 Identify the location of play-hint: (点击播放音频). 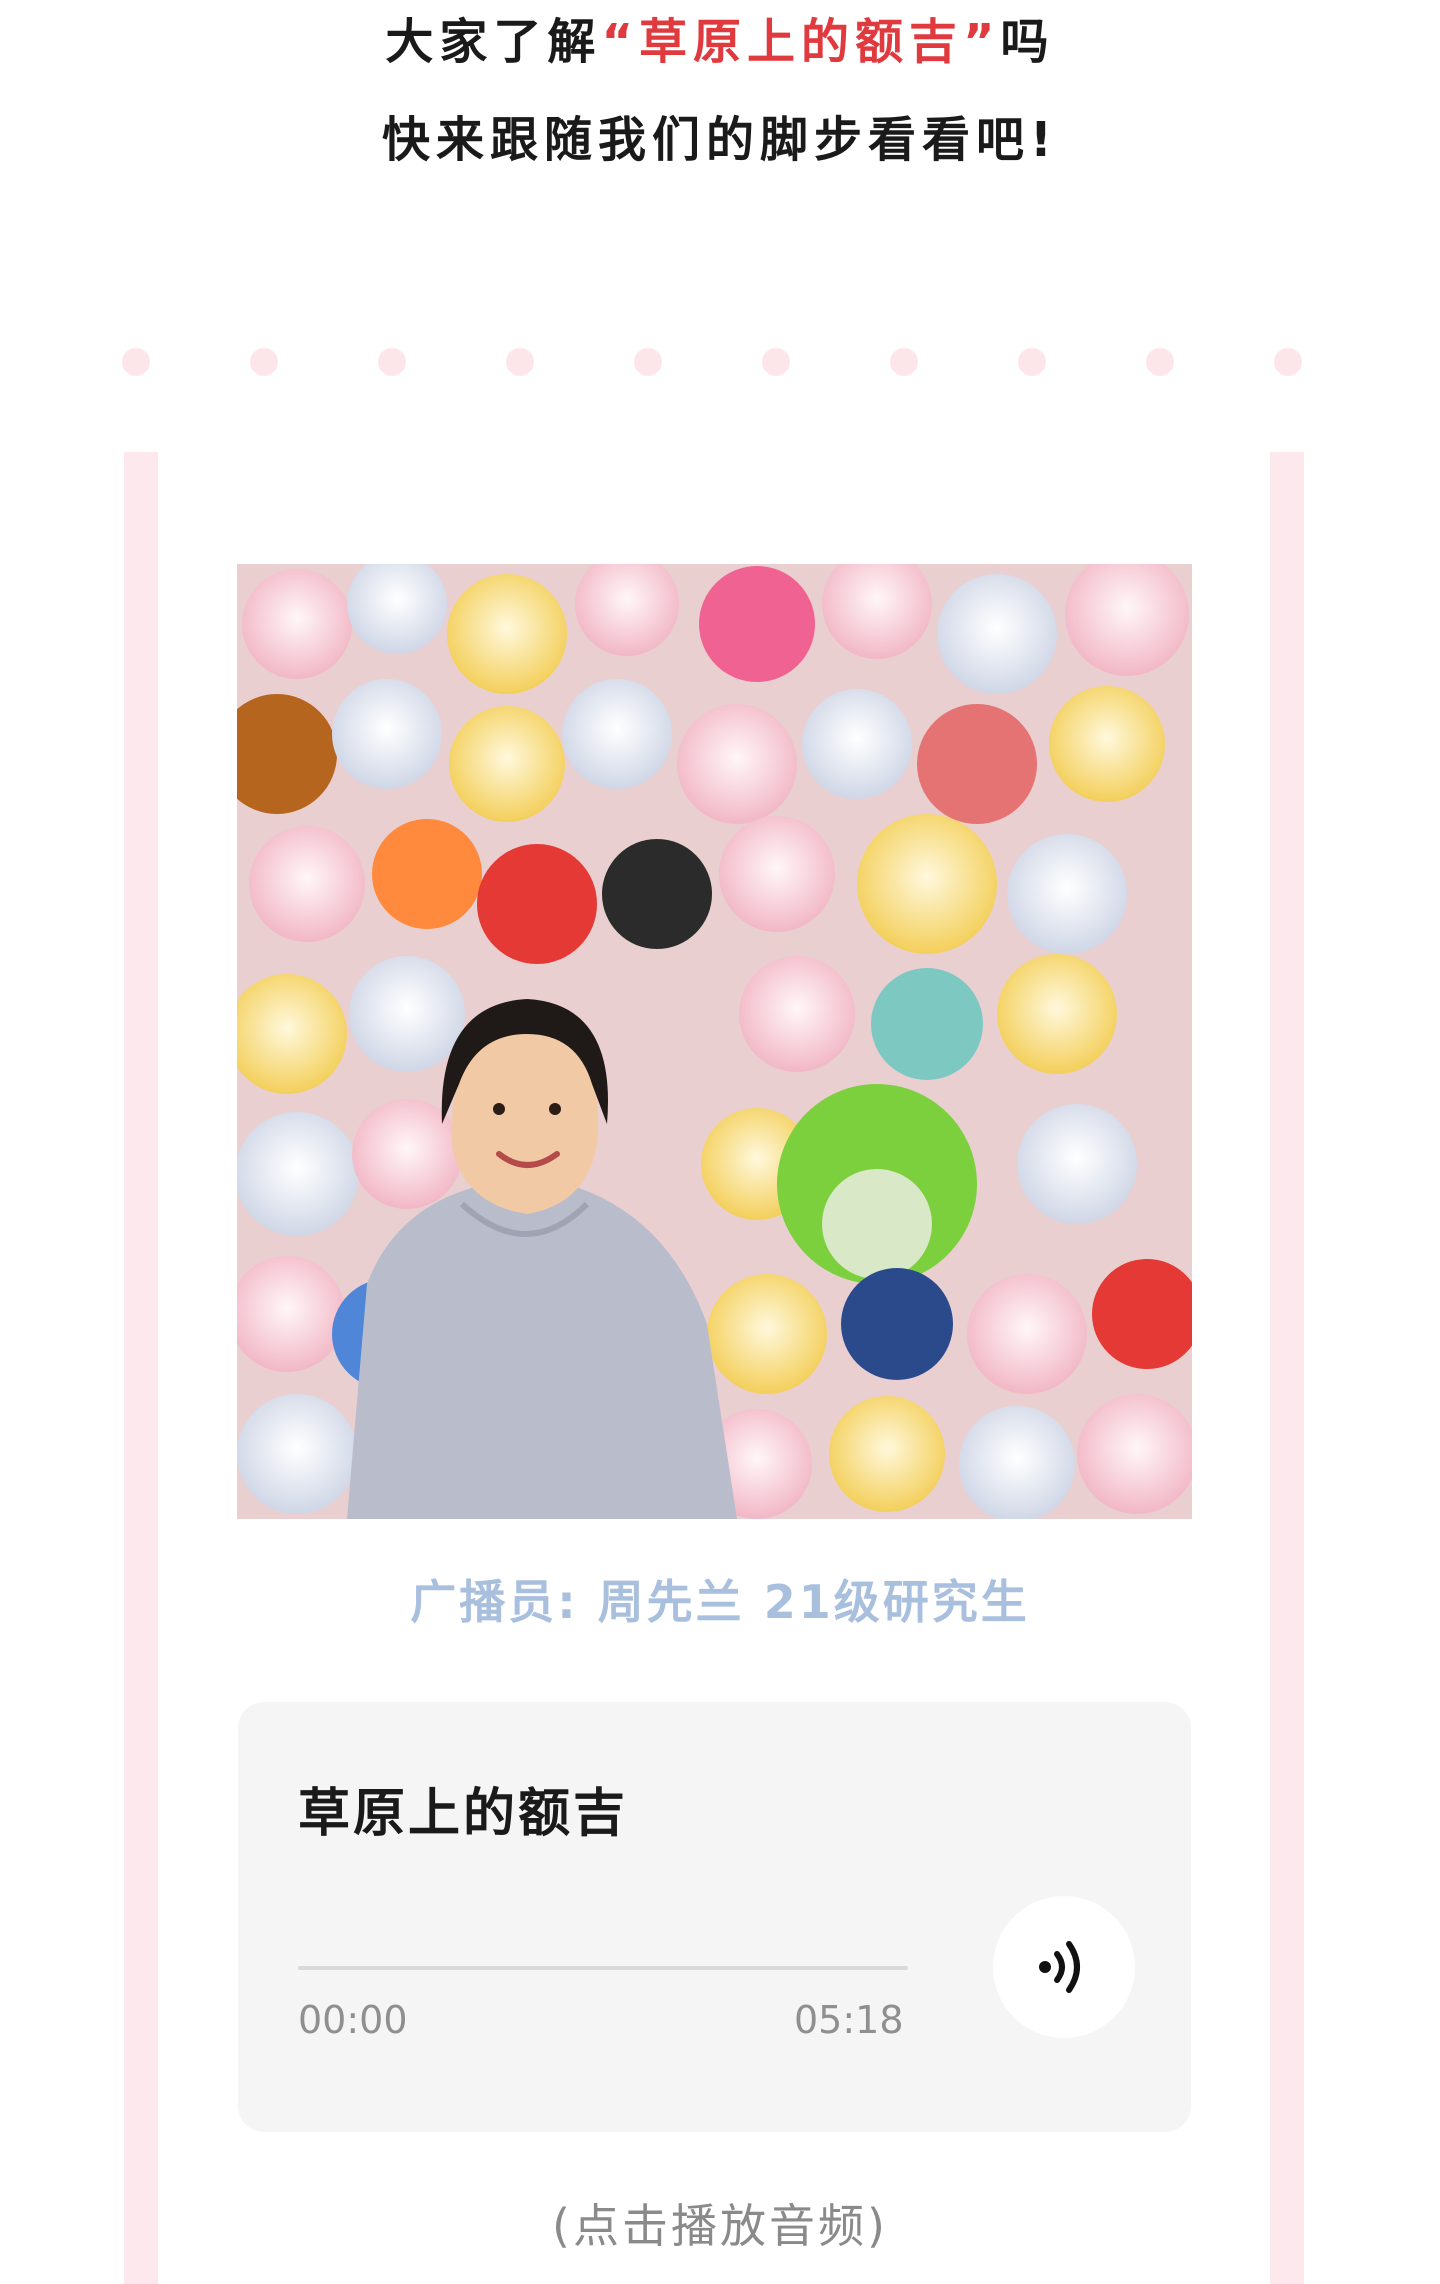
(720, 2226).